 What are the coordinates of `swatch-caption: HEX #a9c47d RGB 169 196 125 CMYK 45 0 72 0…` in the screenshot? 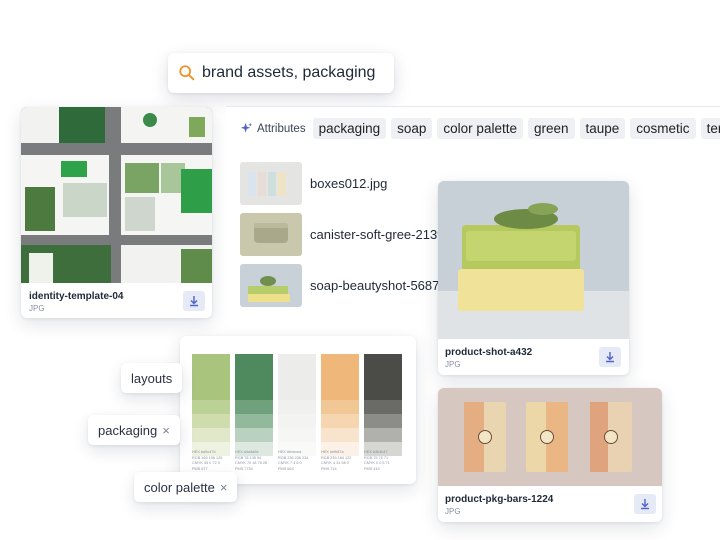 It's located at (212, 461).